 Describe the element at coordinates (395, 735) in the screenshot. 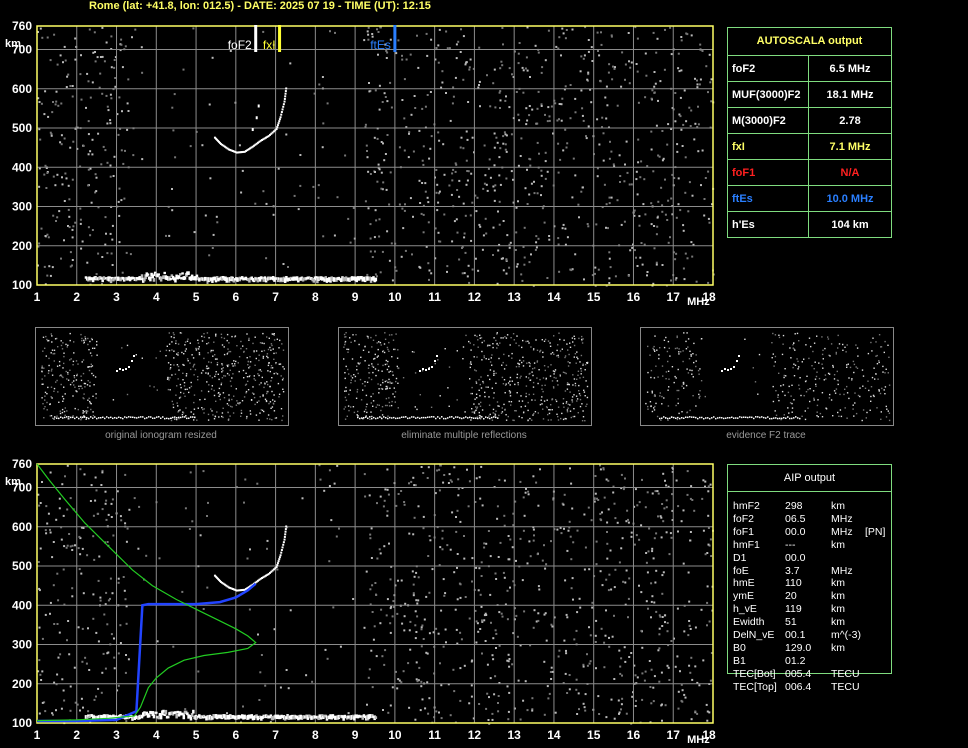

I see `x-tick-label: 10` at that location.